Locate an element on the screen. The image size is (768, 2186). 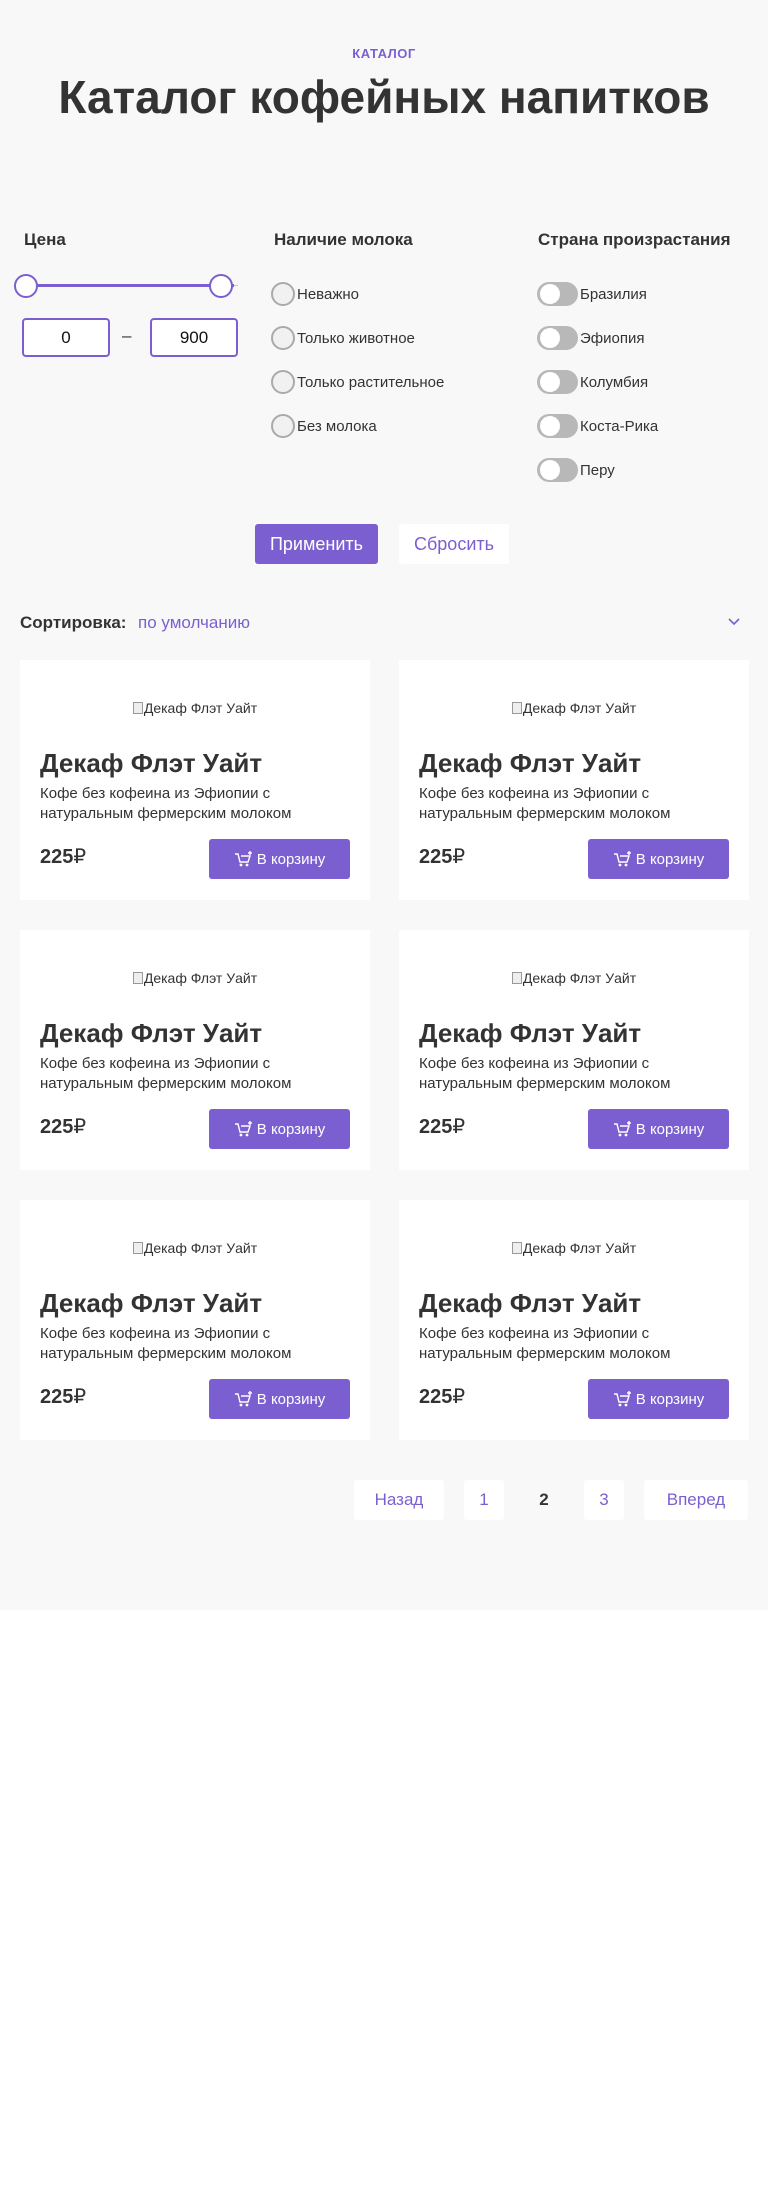
pagination-next-button: Вперед is located at coordinates (696, 1500).